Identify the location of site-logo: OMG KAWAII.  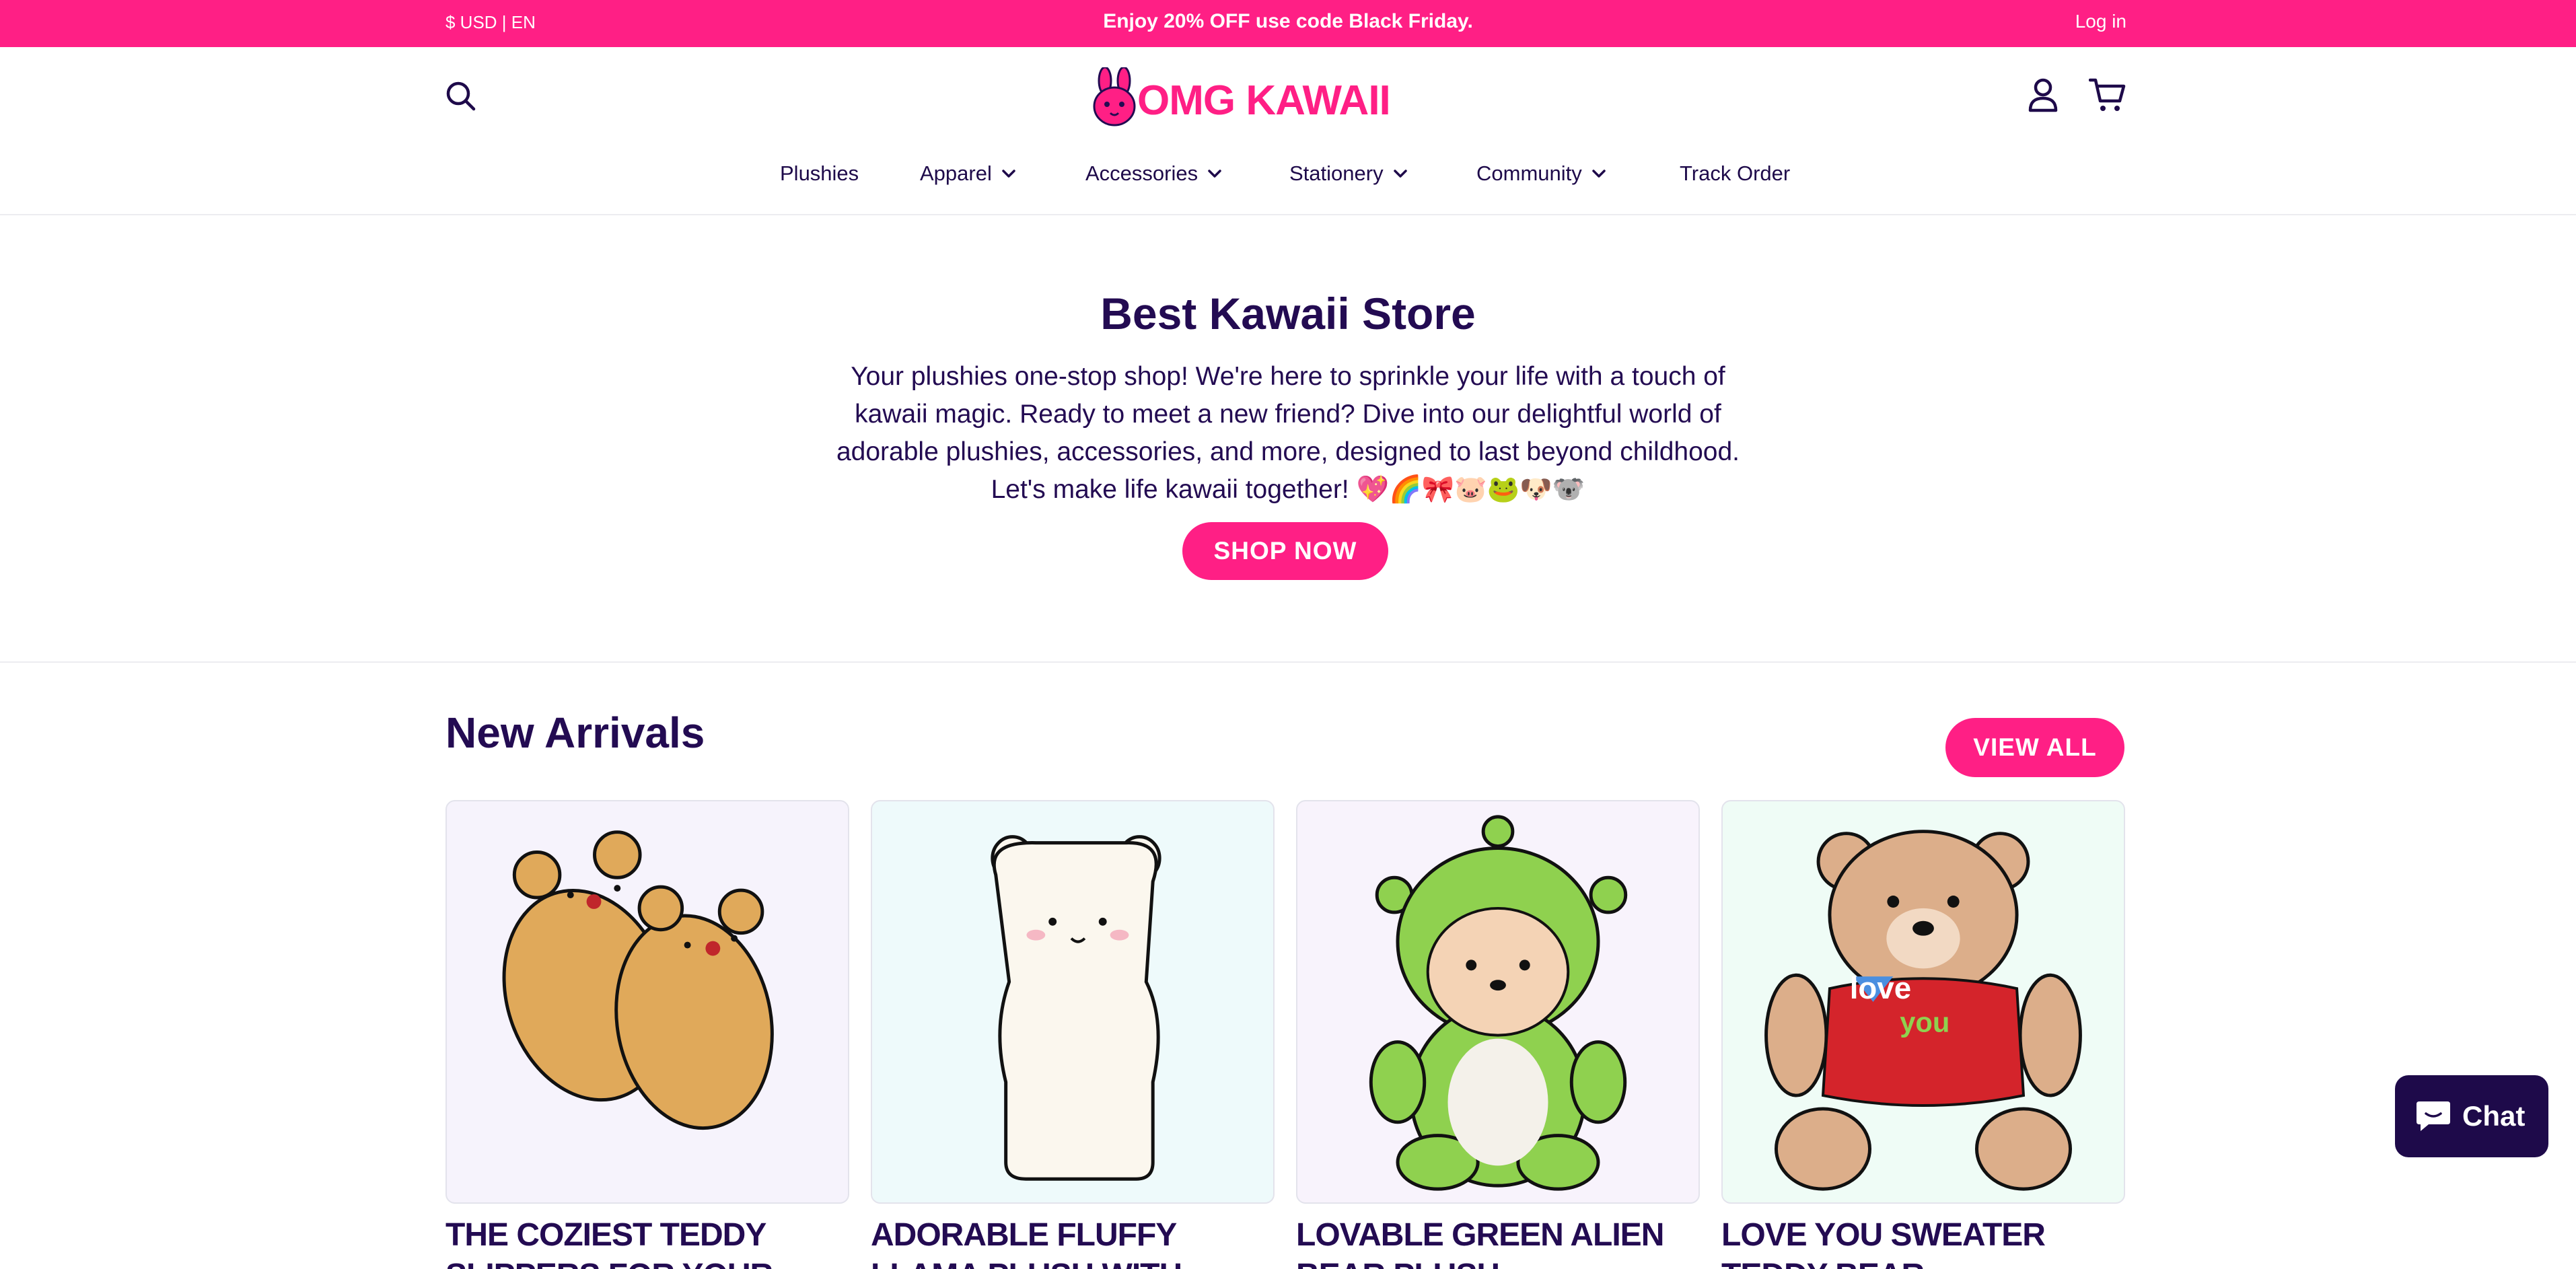
(1240, 97).